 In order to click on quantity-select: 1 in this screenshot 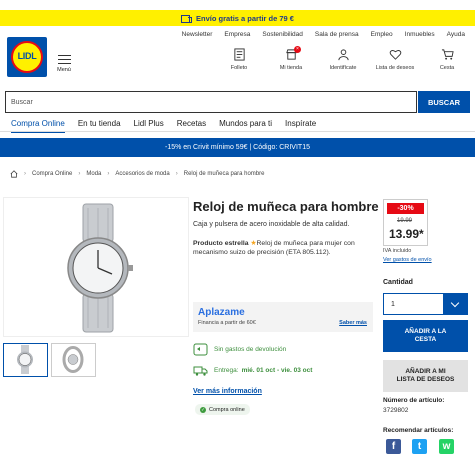, I will do `click(425, 304)`.